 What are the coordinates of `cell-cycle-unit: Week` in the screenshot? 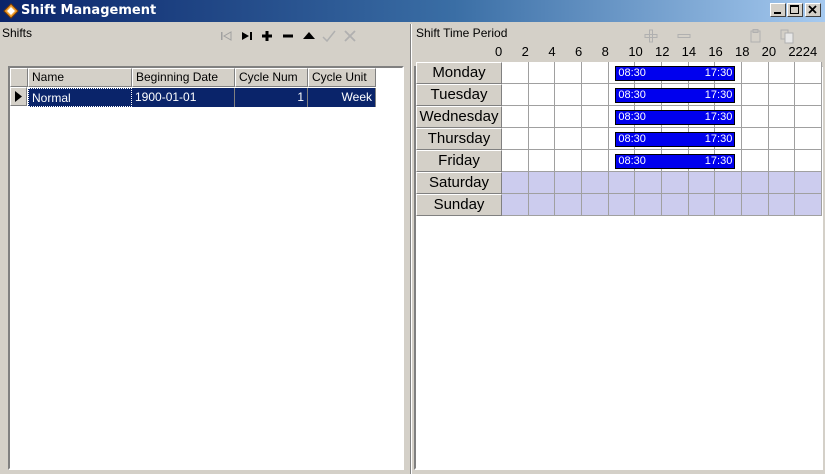 It's located at (342, 97).